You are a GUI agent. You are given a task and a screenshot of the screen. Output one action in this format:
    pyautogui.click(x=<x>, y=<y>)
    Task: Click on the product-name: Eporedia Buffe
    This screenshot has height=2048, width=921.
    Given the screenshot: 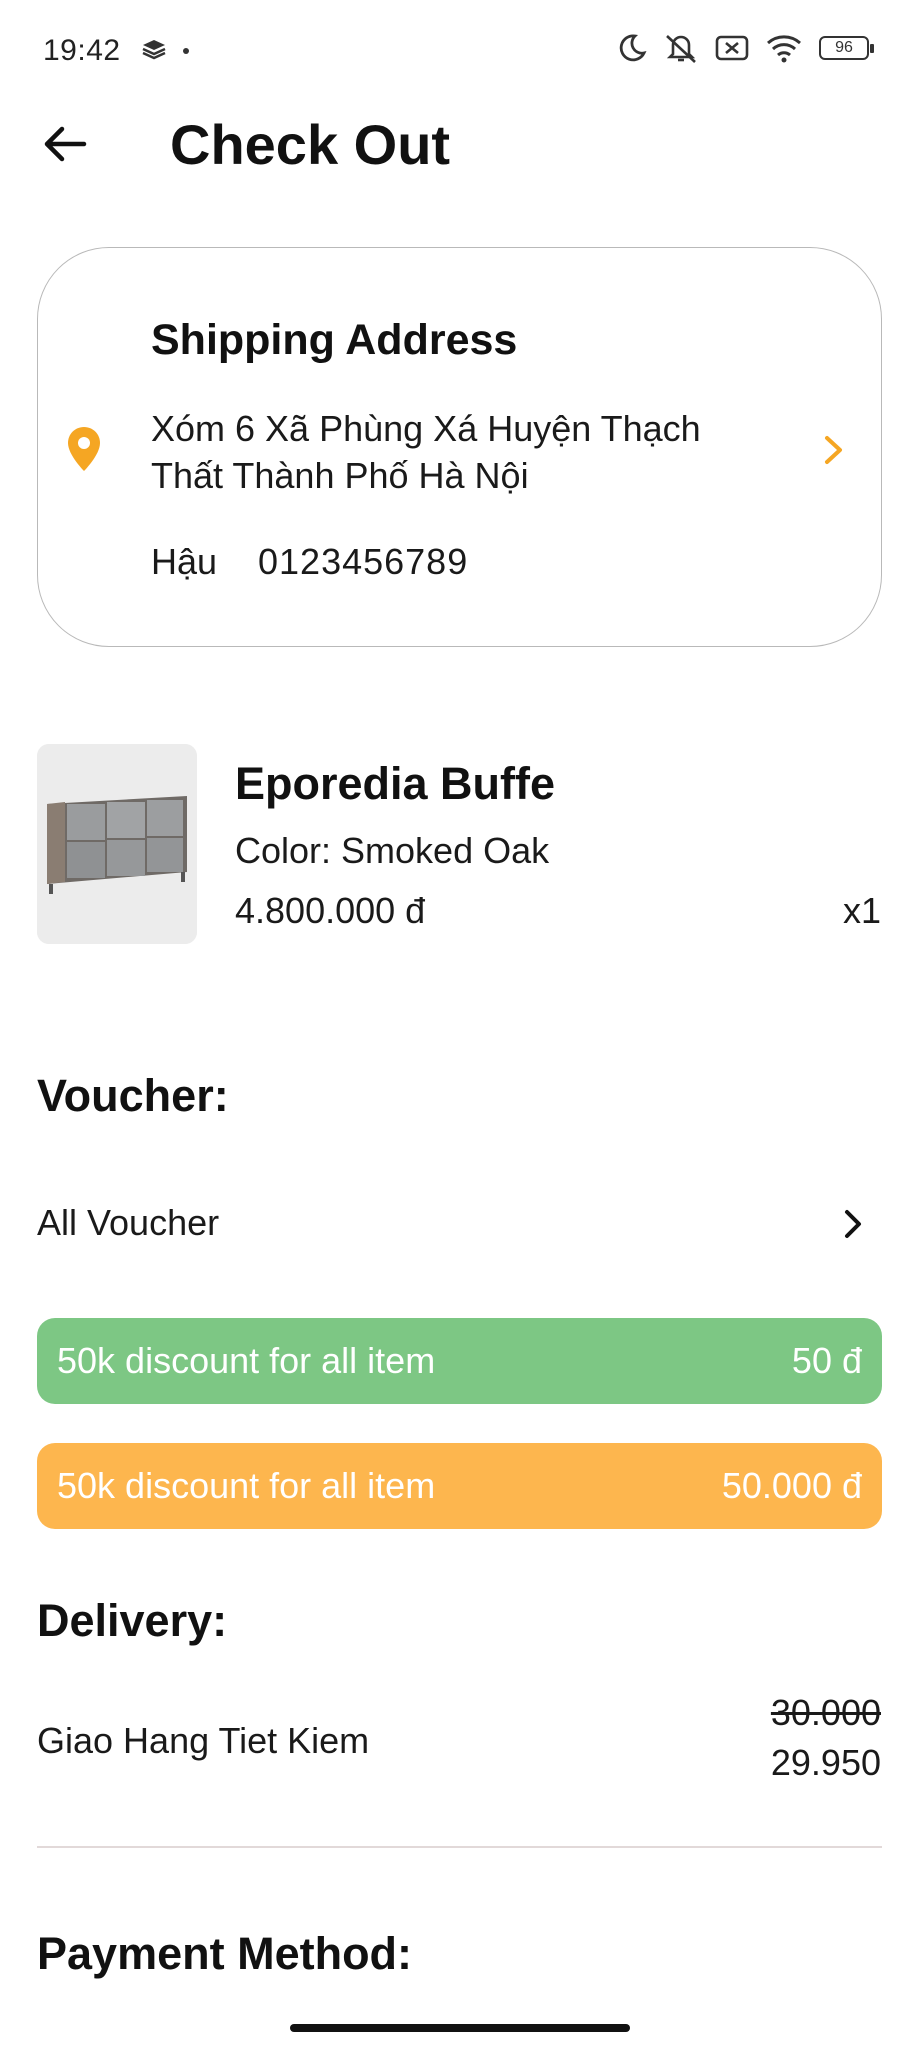 What is the action you would take?
    pyautogui.click(x=395, y=783)
    